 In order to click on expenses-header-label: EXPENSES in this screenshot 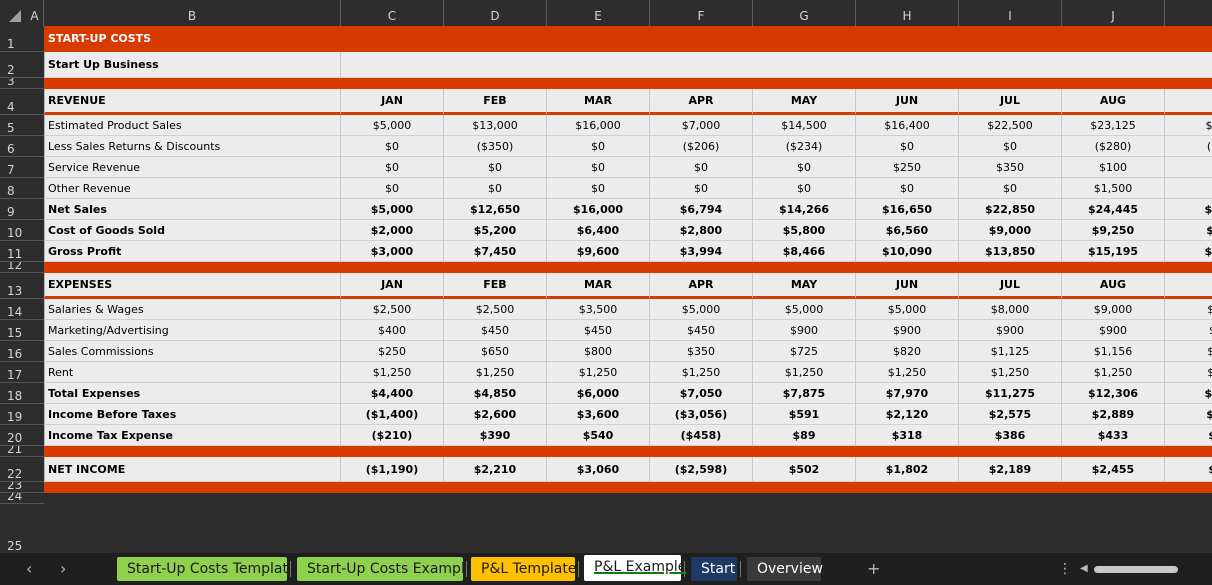, I will do `click(192, 286)`.